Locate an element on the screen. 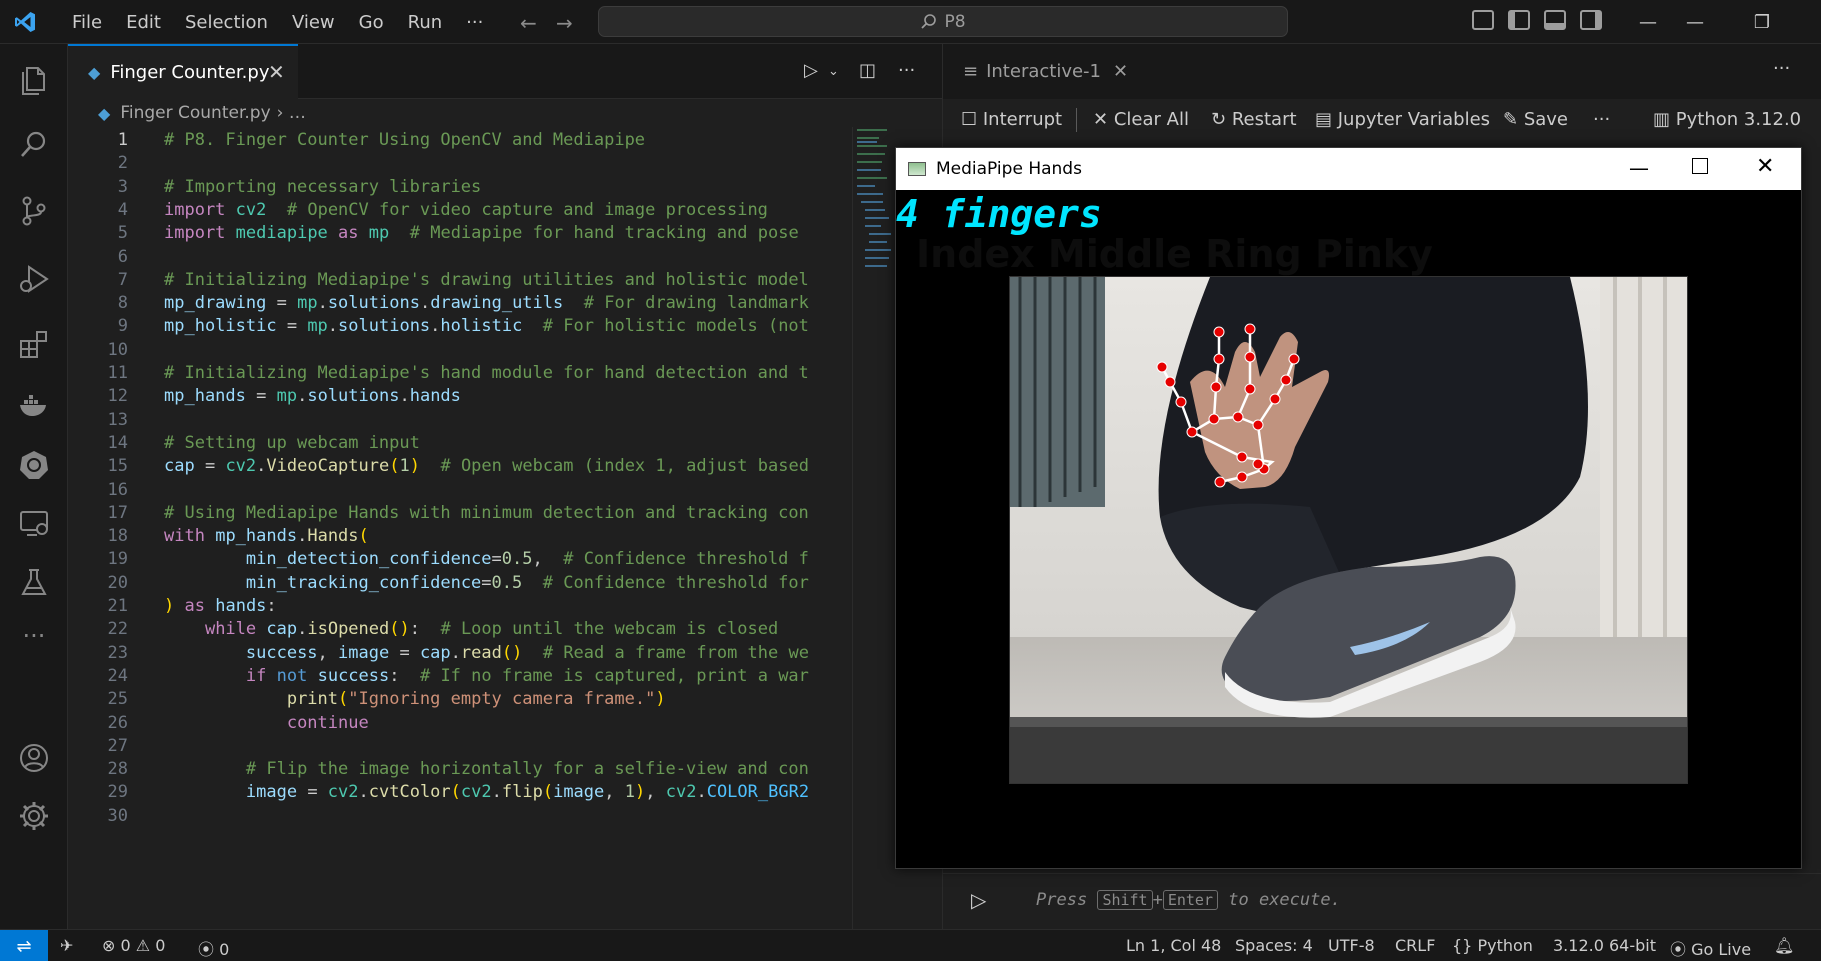 This screenshot has width=1821, height=961. hint-rest: to execute. is located at coordinates (1284, 900).